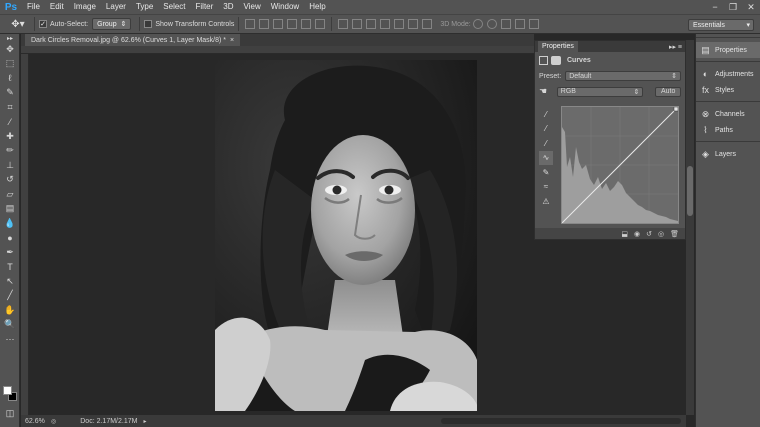  Describe the element at coordinates (661, 234) in the screenshot. I see `visibility-eye-icon: ◎` at that location.